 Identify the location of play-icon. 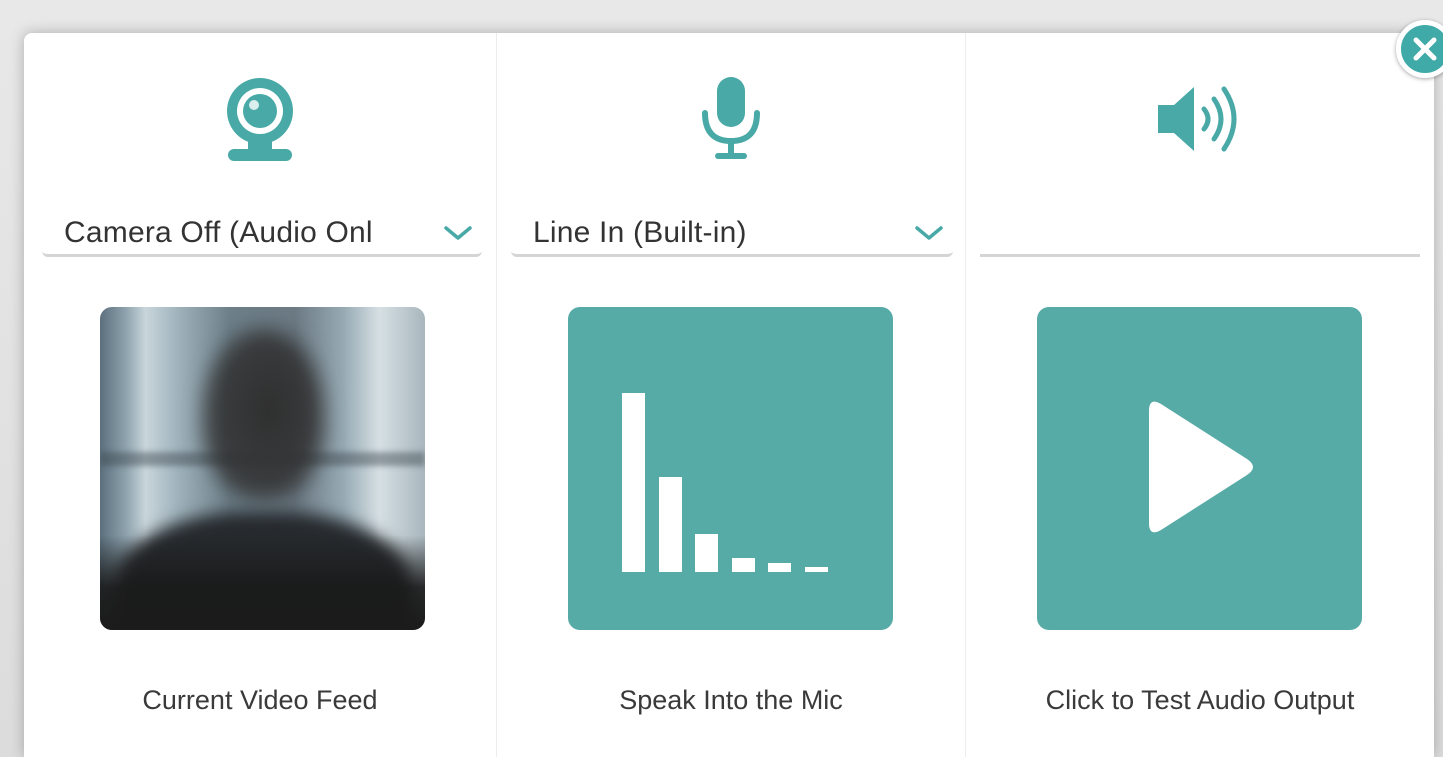
(1201, 467).